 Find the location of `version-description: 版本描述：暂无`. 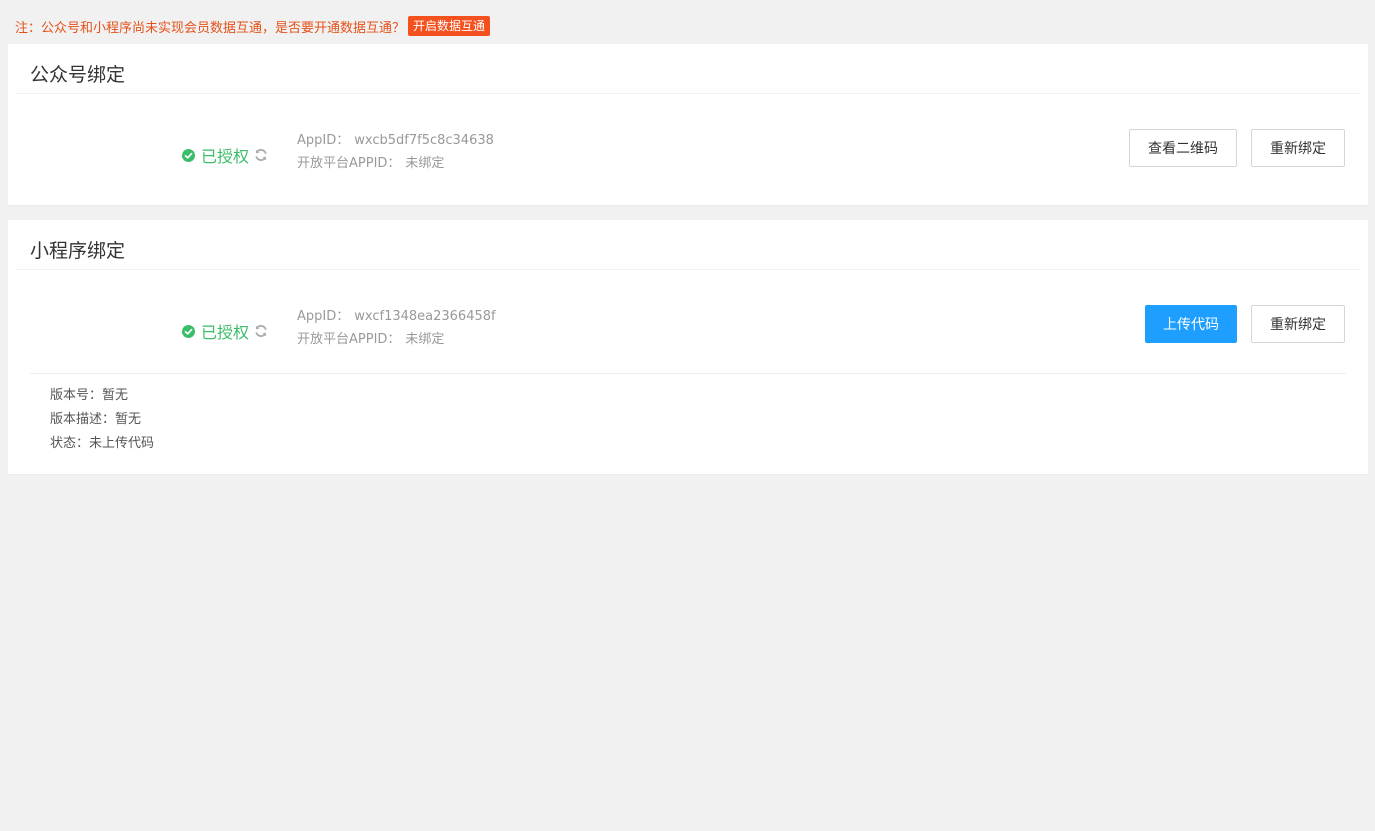

version-description: 版本描述：暂无 is located at coordinates (96, 419).